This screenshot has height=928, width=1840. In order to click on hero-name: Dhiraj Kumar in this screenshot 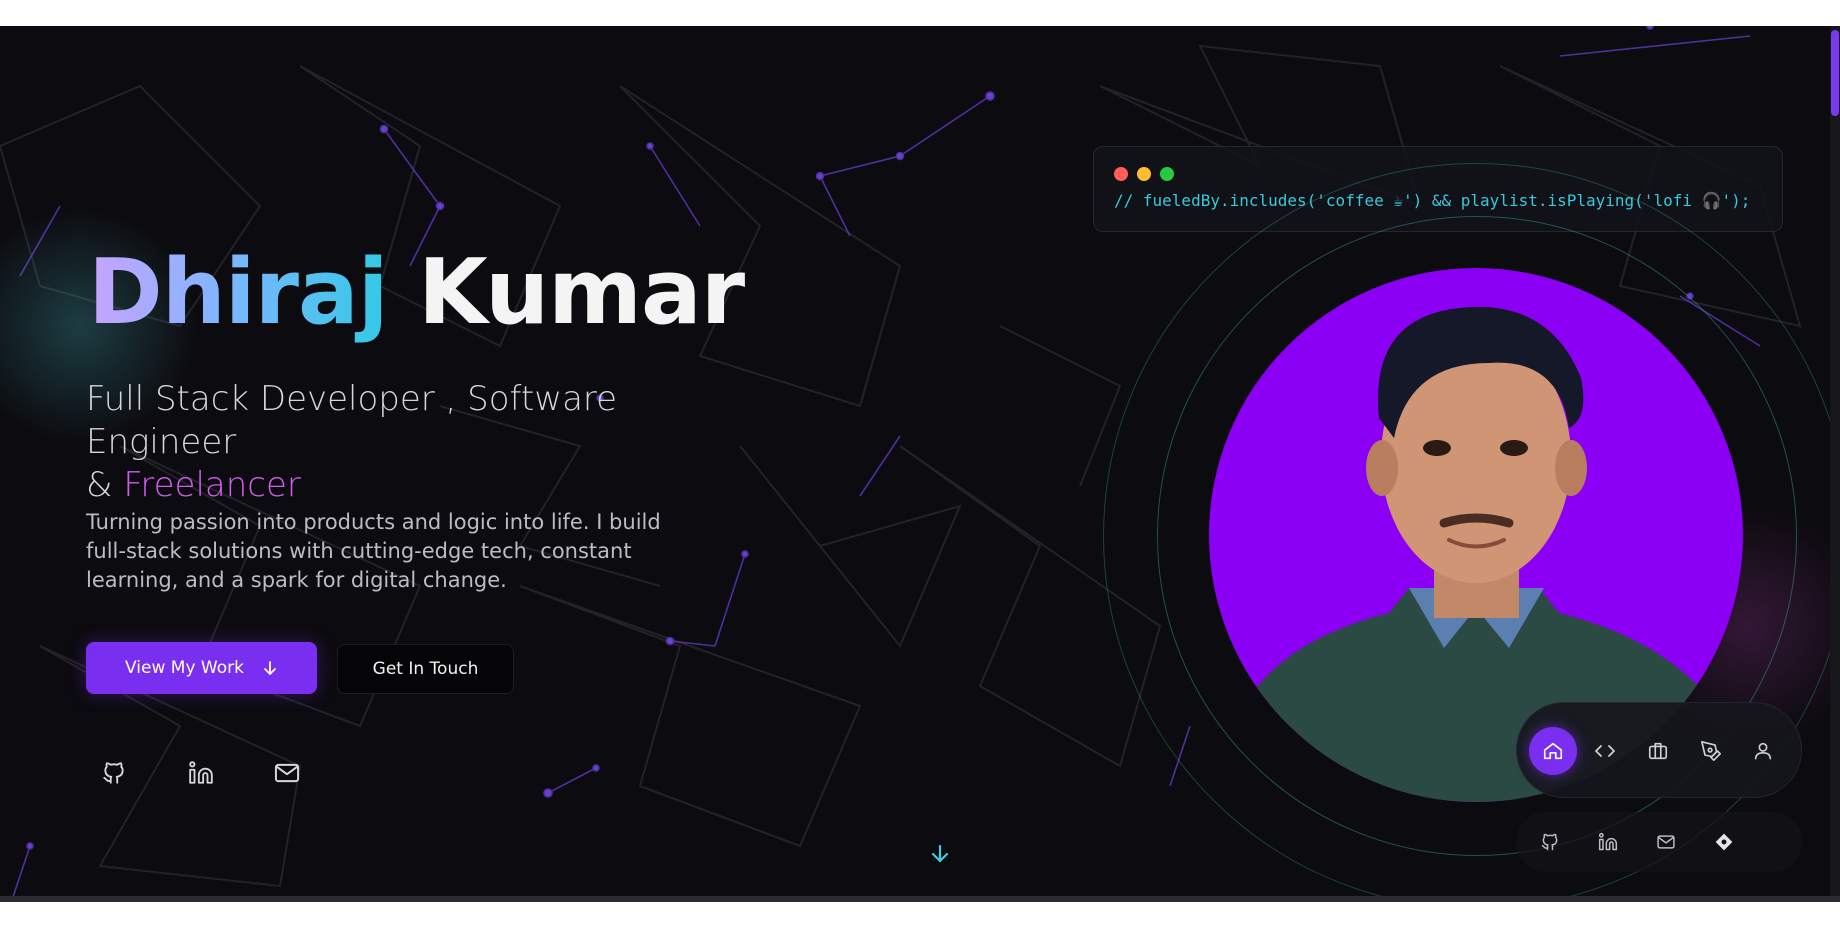, I will do `click(416, 293)`.